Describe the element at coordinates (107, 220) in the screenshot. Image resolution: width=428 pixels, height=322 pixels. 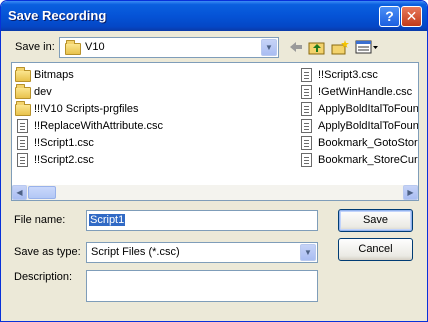
I see `file-name-value: Script1` at that location.